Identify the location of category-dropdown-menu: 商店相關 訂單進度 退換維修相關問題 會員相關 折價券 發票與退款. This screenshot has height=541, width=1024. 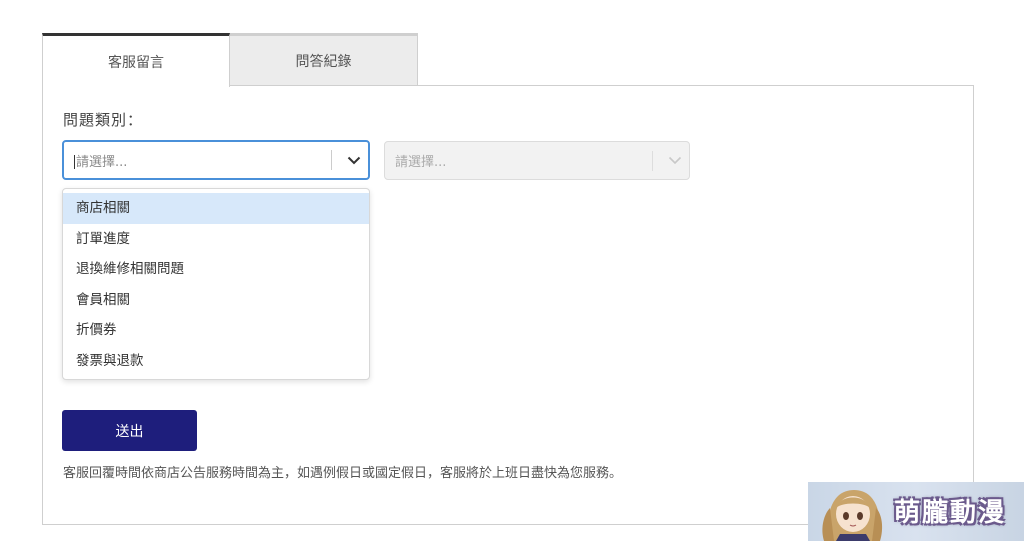
(216, 284).